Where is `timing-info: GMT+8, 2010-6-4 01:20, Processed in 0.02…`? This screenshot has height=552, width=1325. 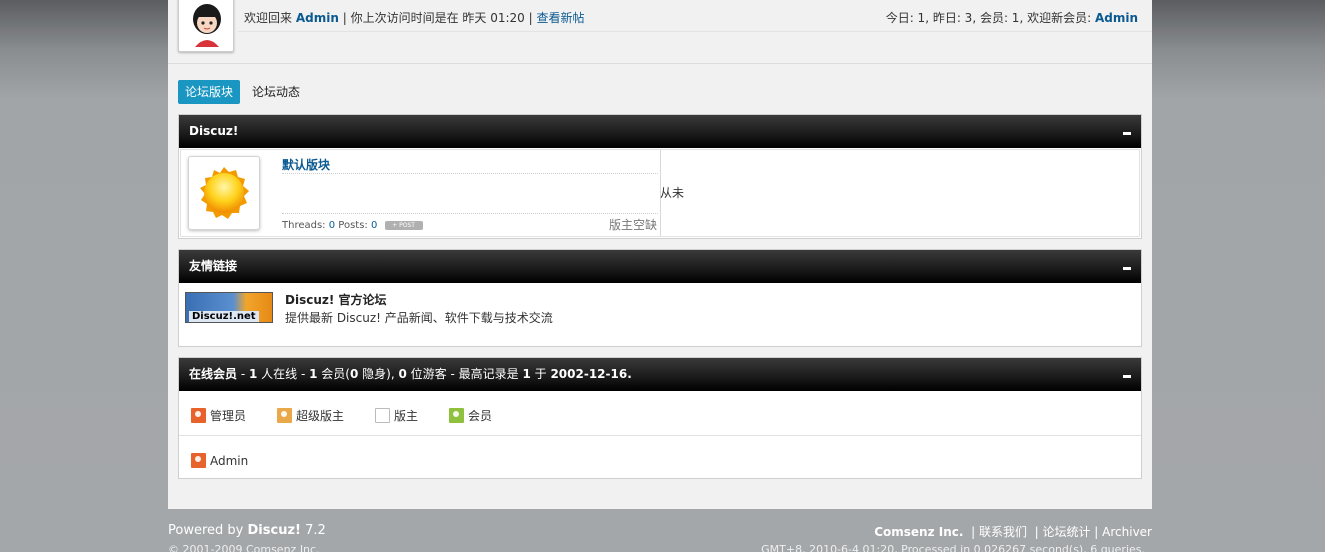
timing-info: GMT+8, 2010-6-4 01:20, Processed in 0.02… is located at coordinates (953, 547).